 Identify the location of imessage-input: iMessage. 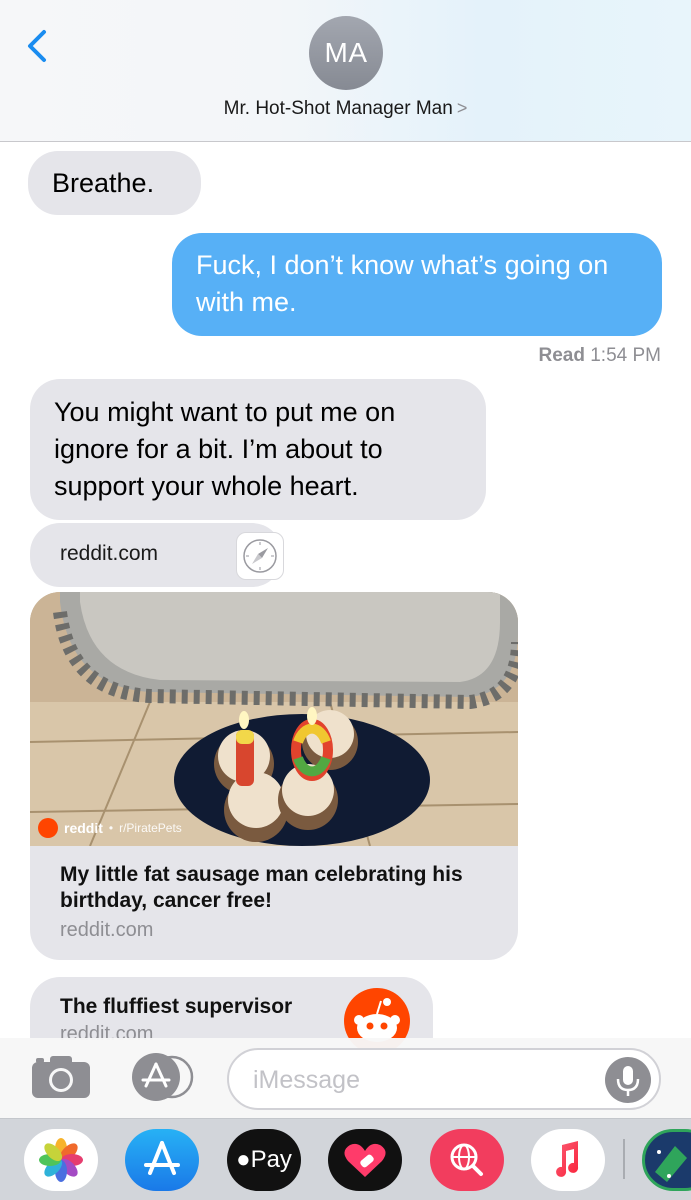
(444, 1079).